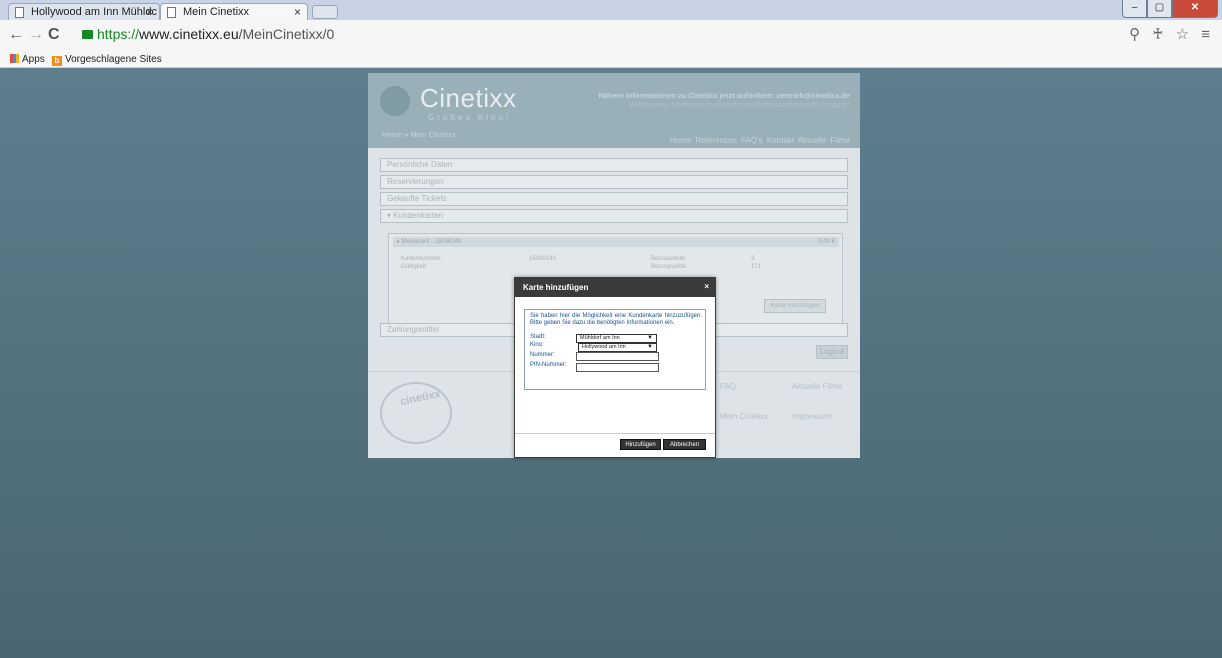 Image resolution: width=1222 pixels, height=658 pixels. What do you see at coordinates (113, 59) in the screenshot?
I see `bookmark-label: Vorgeschlagene Sites` at bounding box center [113, 59].